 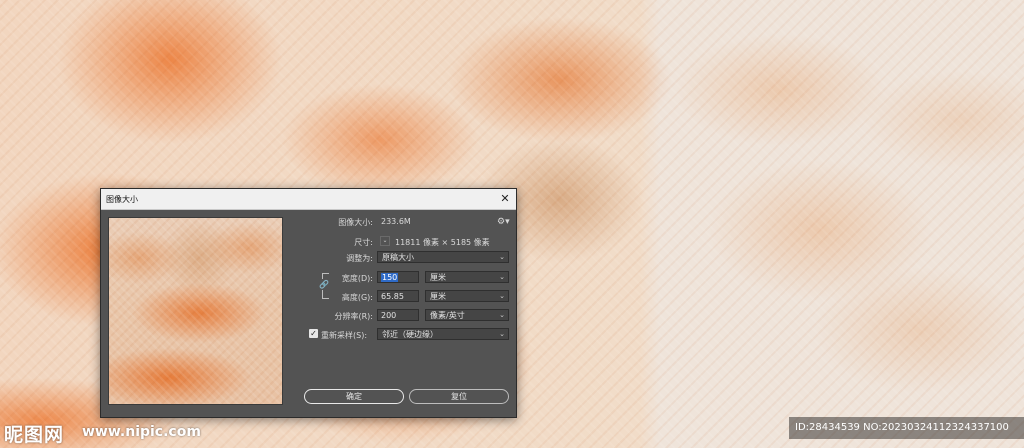 What do you see at coordinates (396, 221) in the screenshot?
I see `image-size-value: 233.6M` at bounding box center [396, 221].